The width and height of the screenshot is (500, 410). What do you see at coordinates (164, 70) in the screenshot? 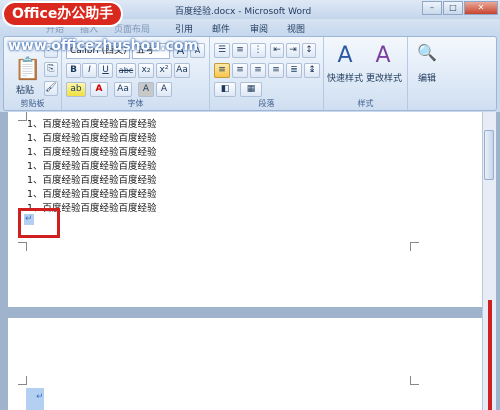
I see `superscript-button: x²` at bounding box center [164, 70].